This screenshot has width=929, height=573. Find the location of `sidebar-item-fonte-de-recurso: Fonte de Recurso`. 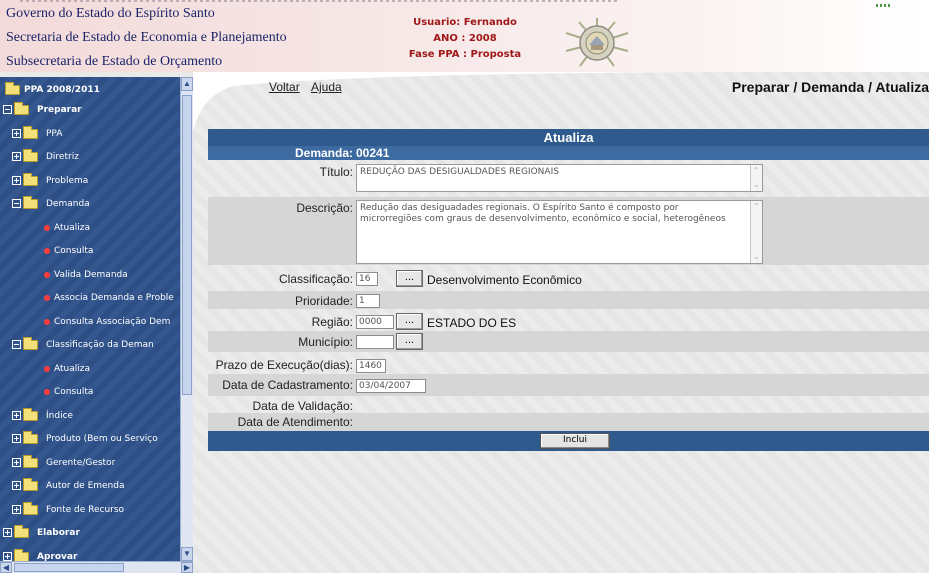

sidebar-item-fonte-de-recurso: Fonte de Recurso is located at coordinates (90, 510).